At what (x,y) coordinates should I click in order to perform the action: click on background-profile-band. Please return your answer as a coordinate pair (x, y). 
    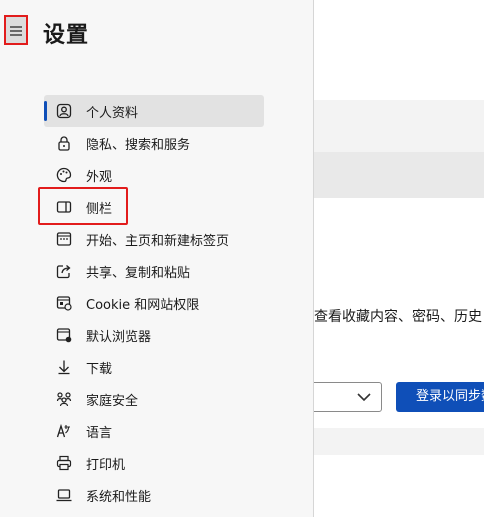
    Looking at the image, I should click on (399, 175).